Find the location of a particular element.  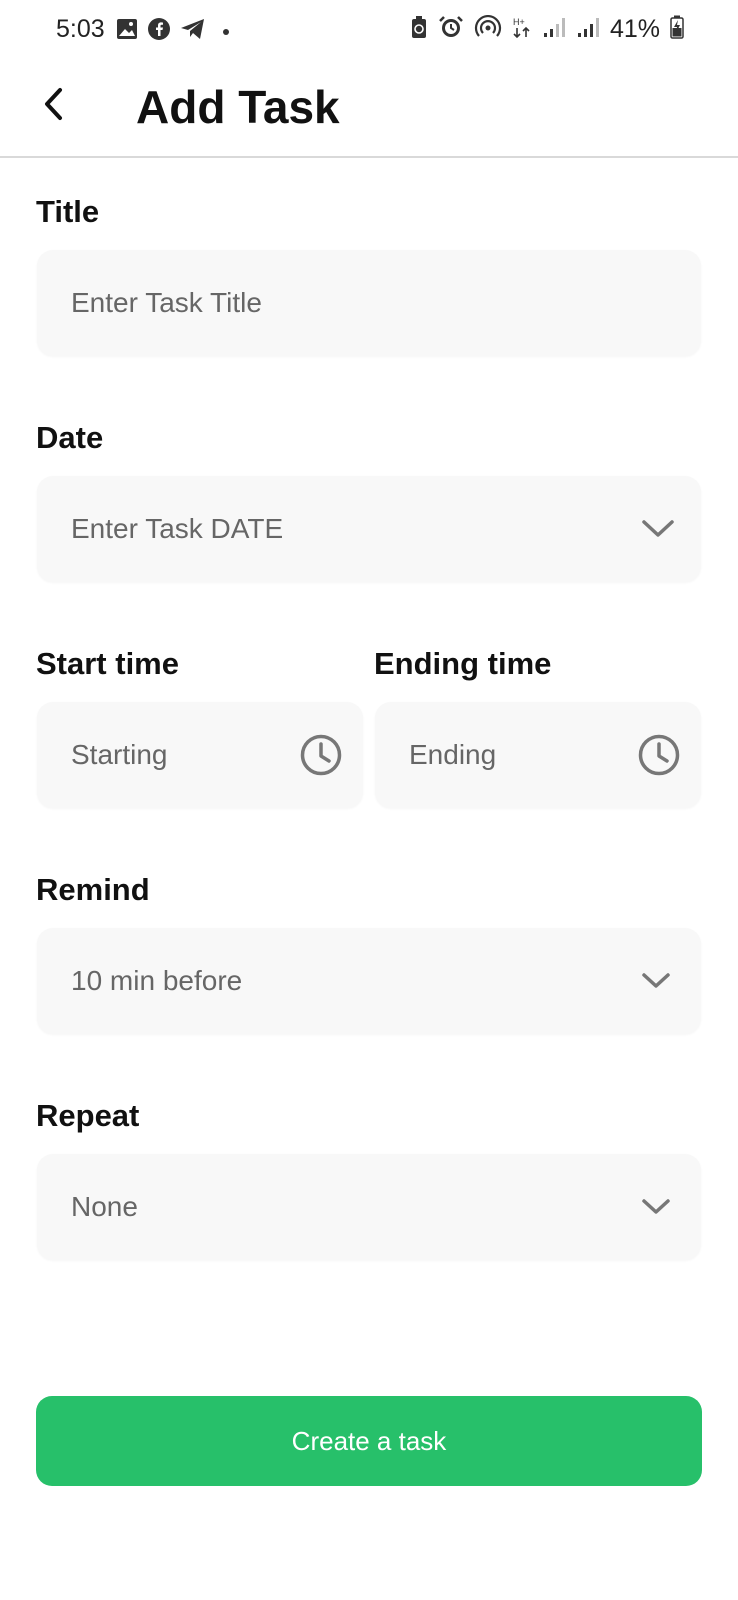

remind-select: 10 min before is located at coordinates (369, 981).